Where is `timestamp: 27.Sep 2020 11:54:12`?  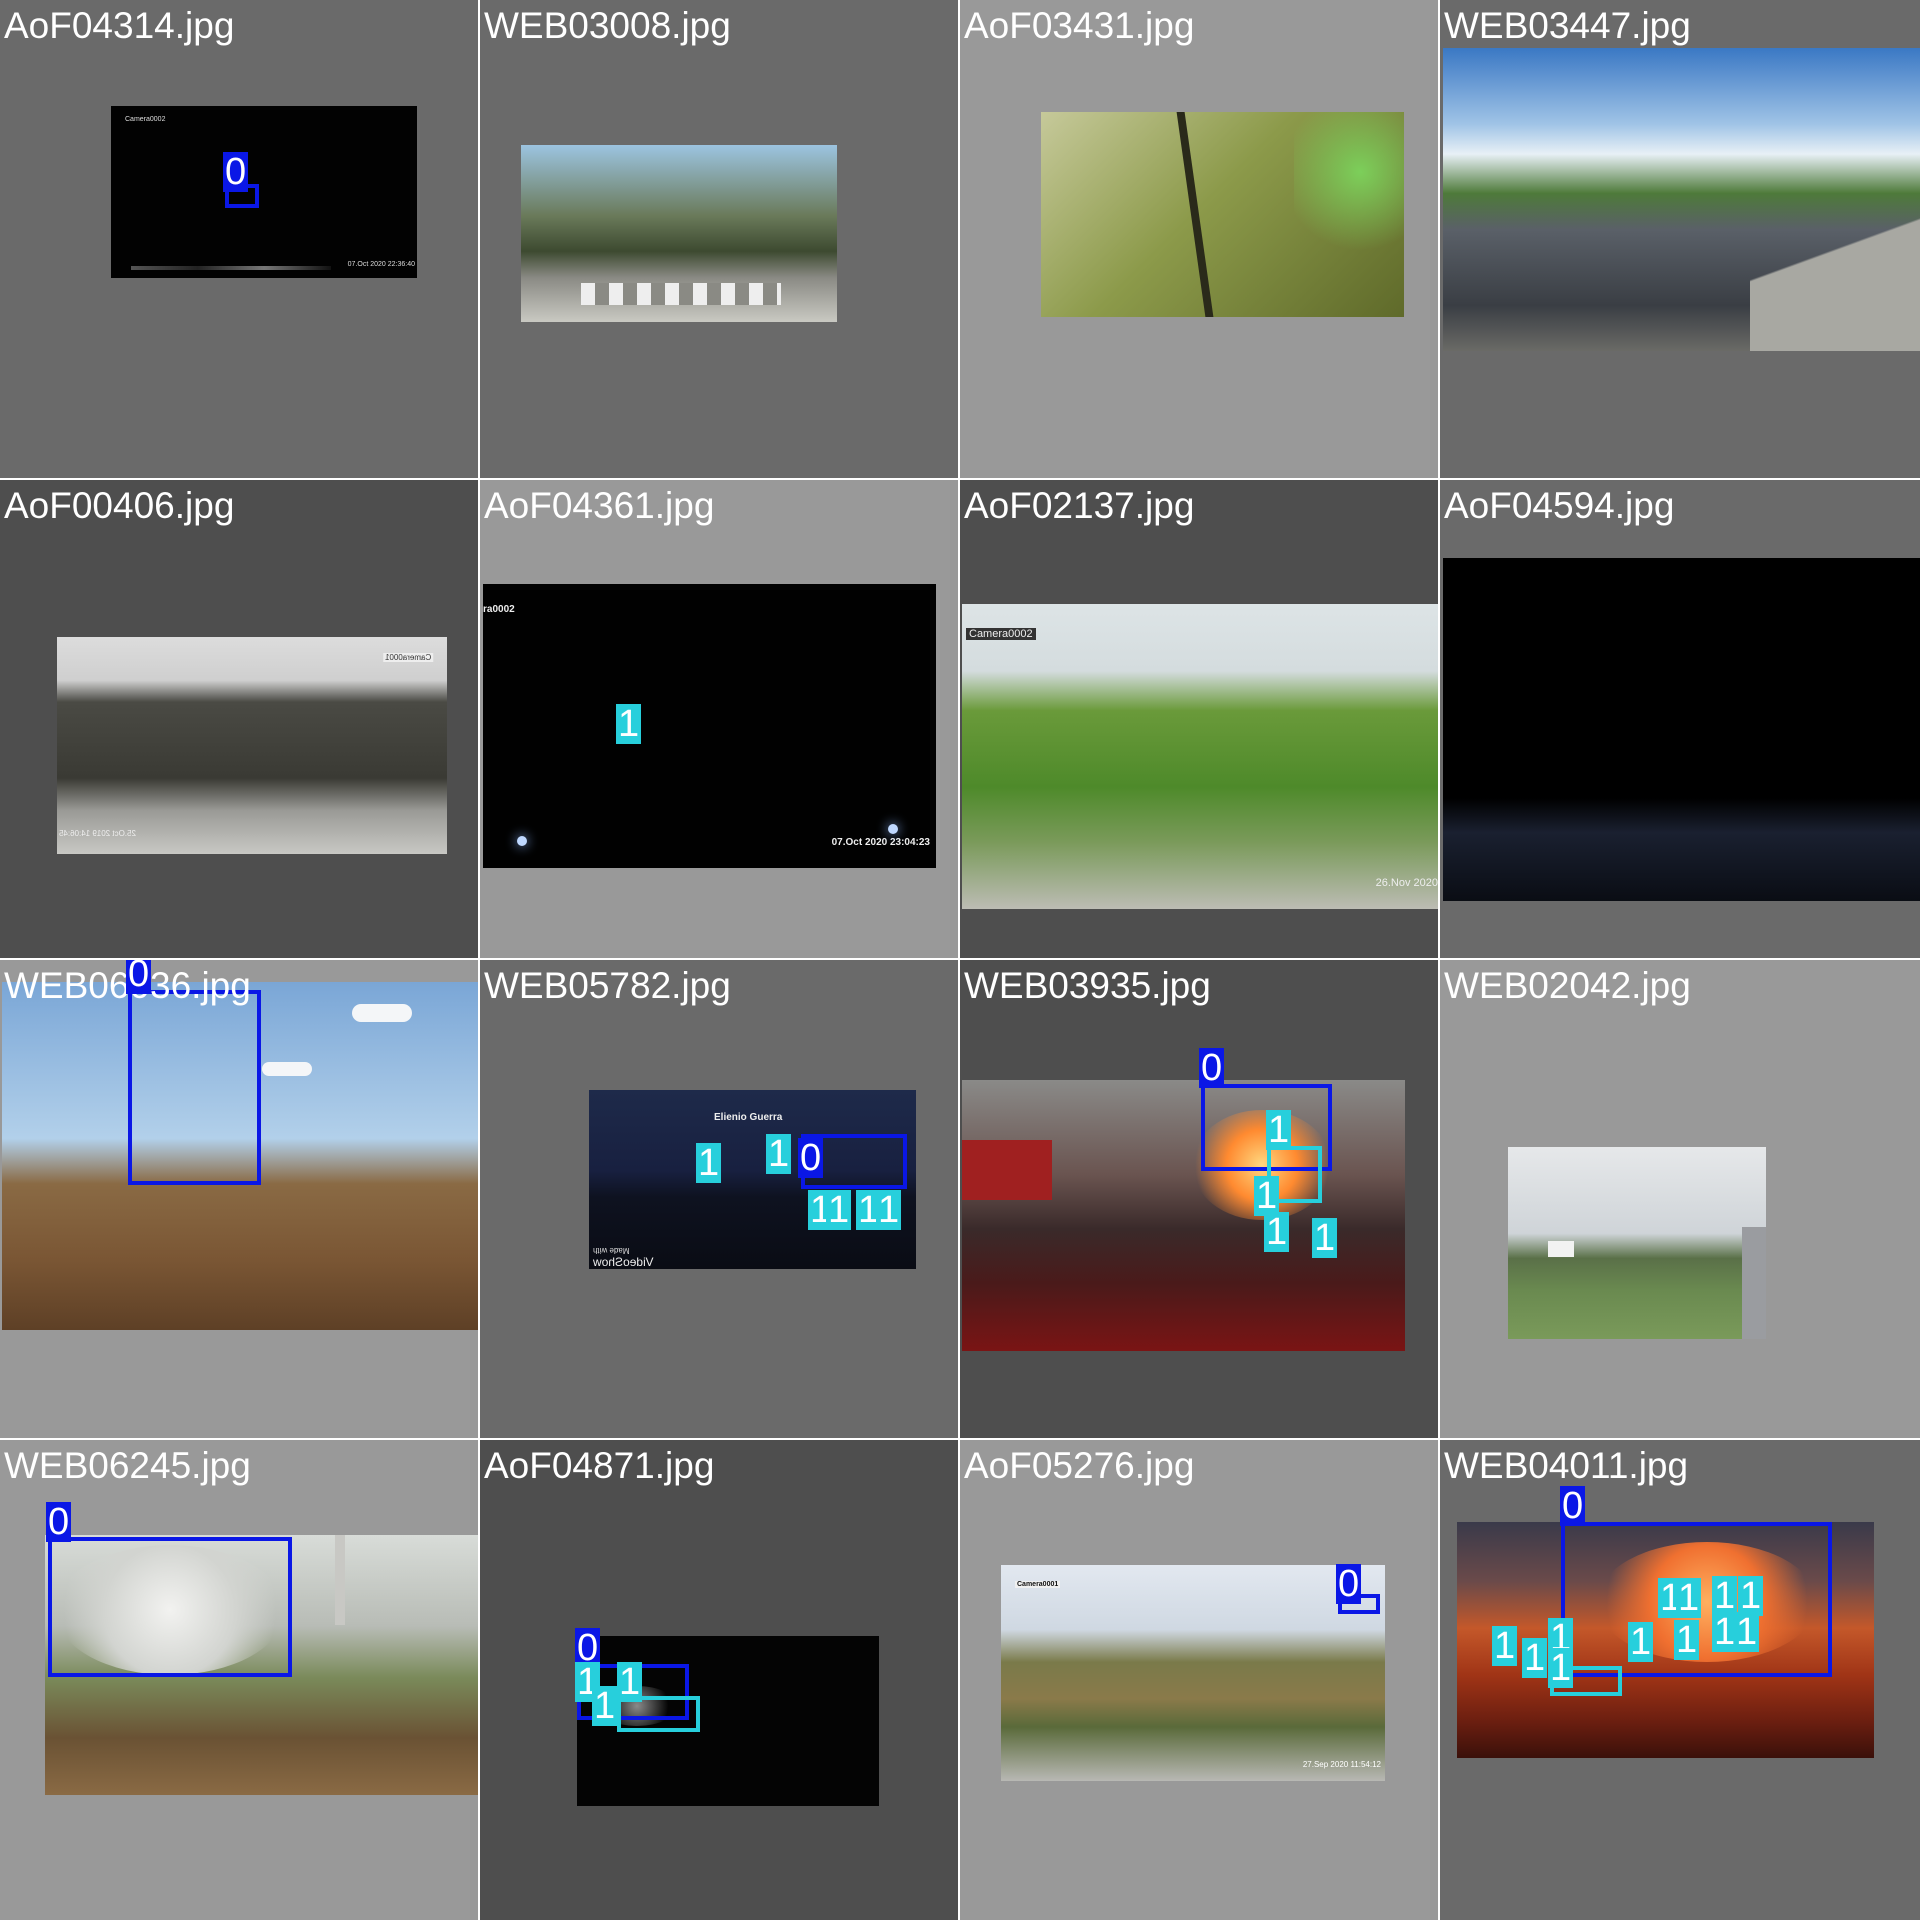
timestamp: 27.Sep 2020 11:54:12 is located at coordinates (1341, 1764).